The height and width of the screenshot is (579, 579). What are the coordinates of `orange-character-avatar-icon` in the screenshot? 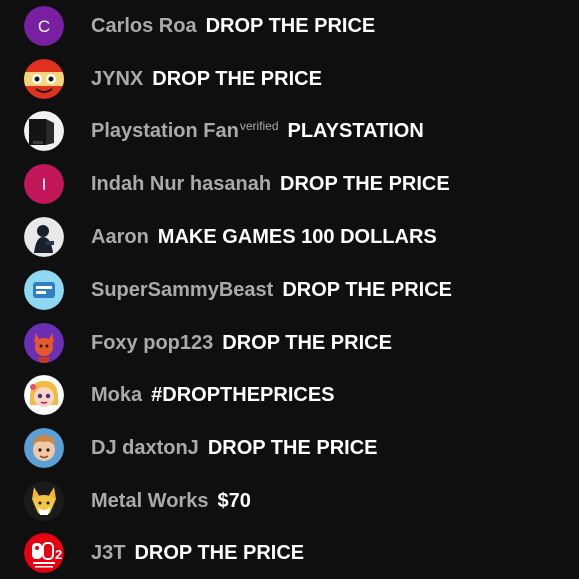 It's located at (44, 79).